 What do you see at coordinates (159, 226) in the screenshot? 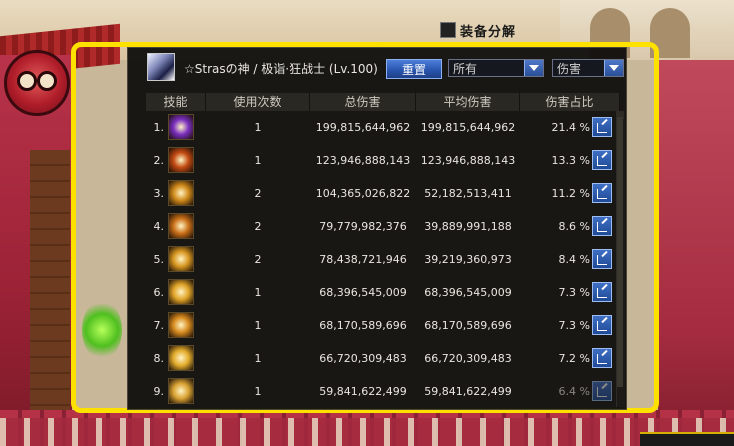
I see `row-rank: 4.` at bounding box center [159, 226].